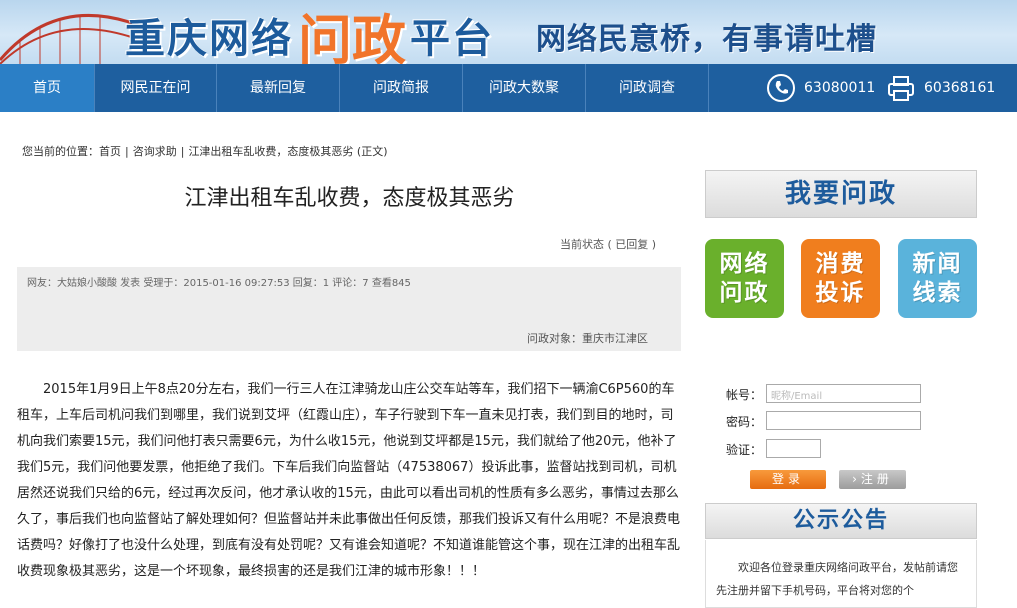 This screenshot has width=1017, height=608. I want to click on breadcrumb: 您当前的位置：首页 | 咨询求助 | 江津出租车乱收费，态度极其恶劣 (正文), so click(205, 151).